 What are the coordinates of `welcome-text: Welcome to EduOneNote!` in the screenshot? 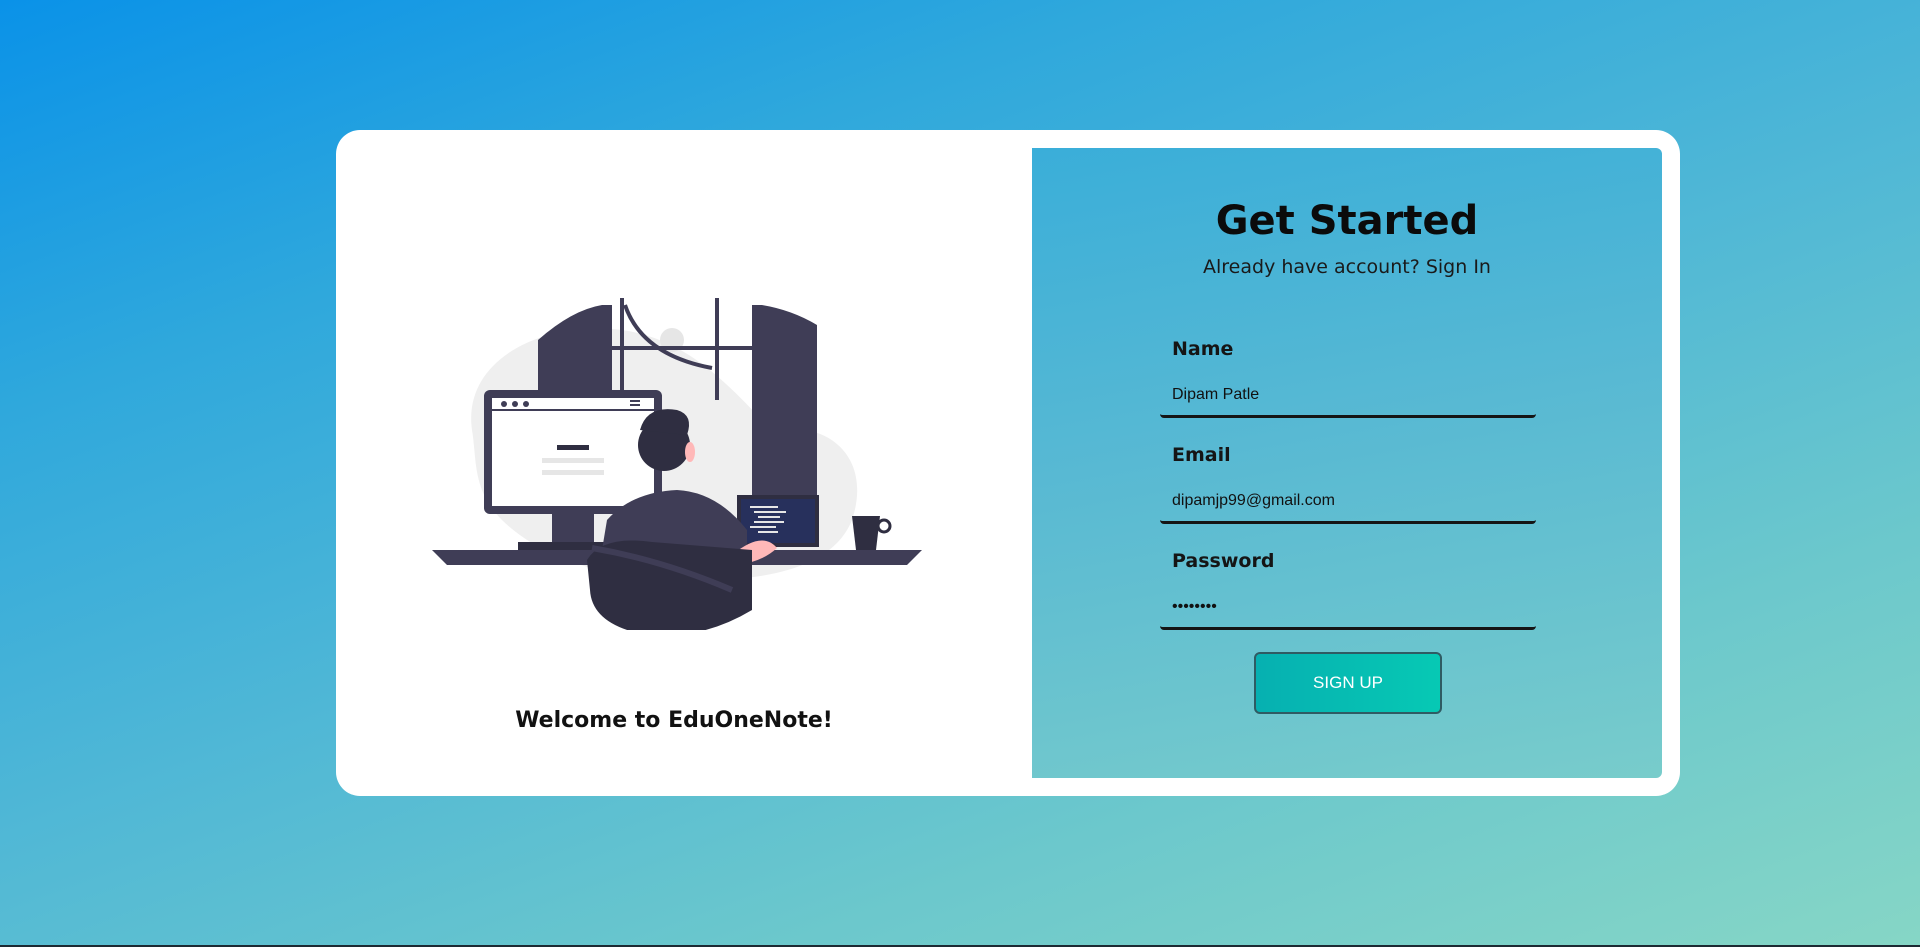 It's located at (674, 720).